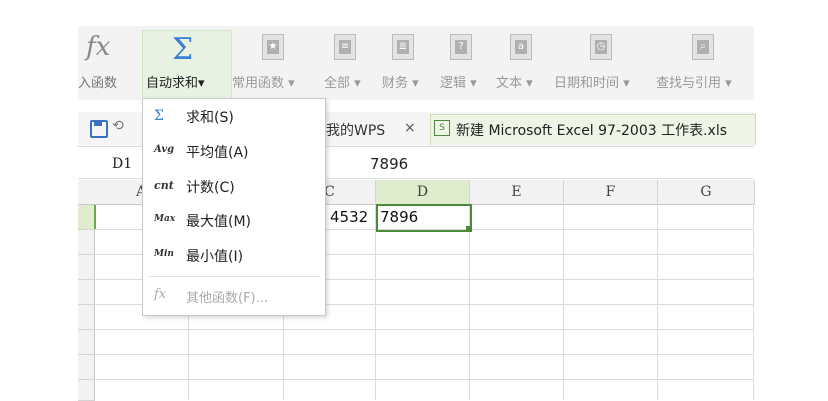  I want to click on max-icon: Max, so click(165, 219).